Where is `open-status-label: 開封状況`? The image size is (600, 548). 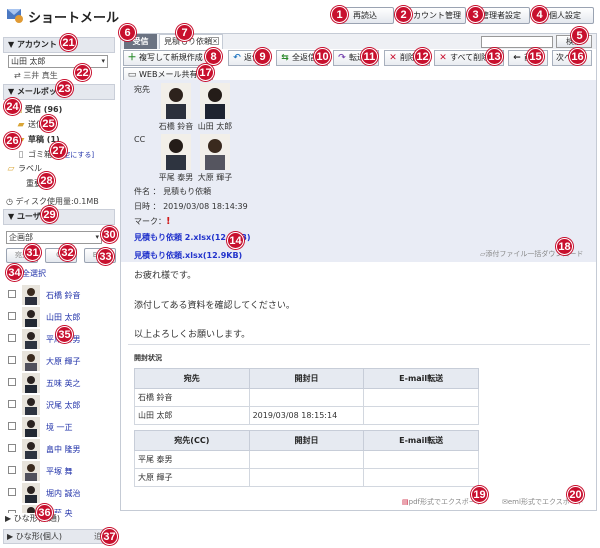
open-status-label: 開封状況 is located at coordinates (148, 358).